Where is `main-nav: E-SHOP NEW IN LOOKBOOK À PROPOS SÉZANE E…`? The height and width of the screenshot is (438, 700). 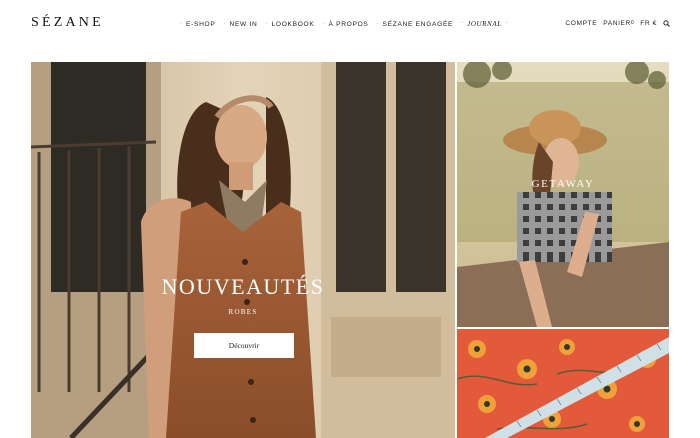 main-nav: E-SHOP NEW IN LOOKBOOK À PROPOS SÉZANE E… is located at coordinates (348, 23).